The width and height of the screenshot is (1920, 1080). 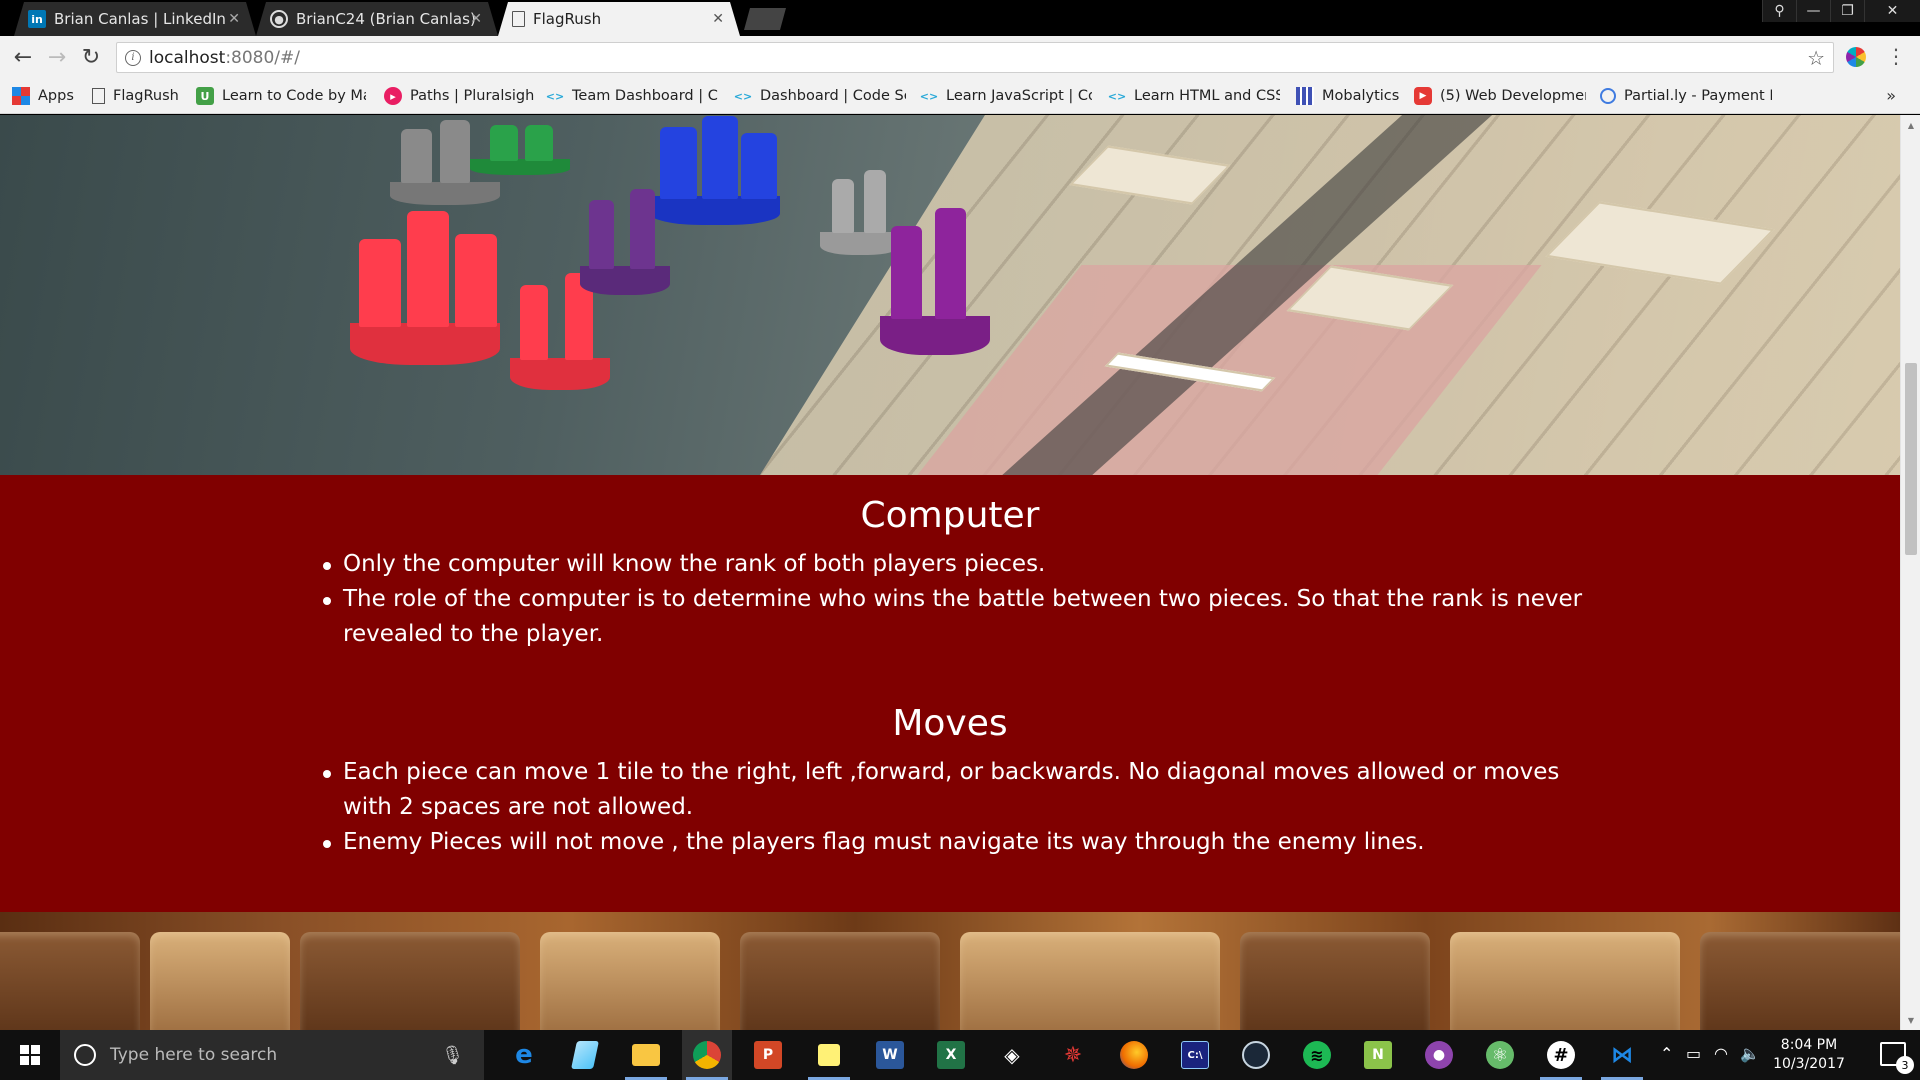 What do you see at coordinates (632, 96) in the screenshot?
I see `bookmark-team-dashboard: <> Team Dashboard | Co` at bounding box center [632, 96].